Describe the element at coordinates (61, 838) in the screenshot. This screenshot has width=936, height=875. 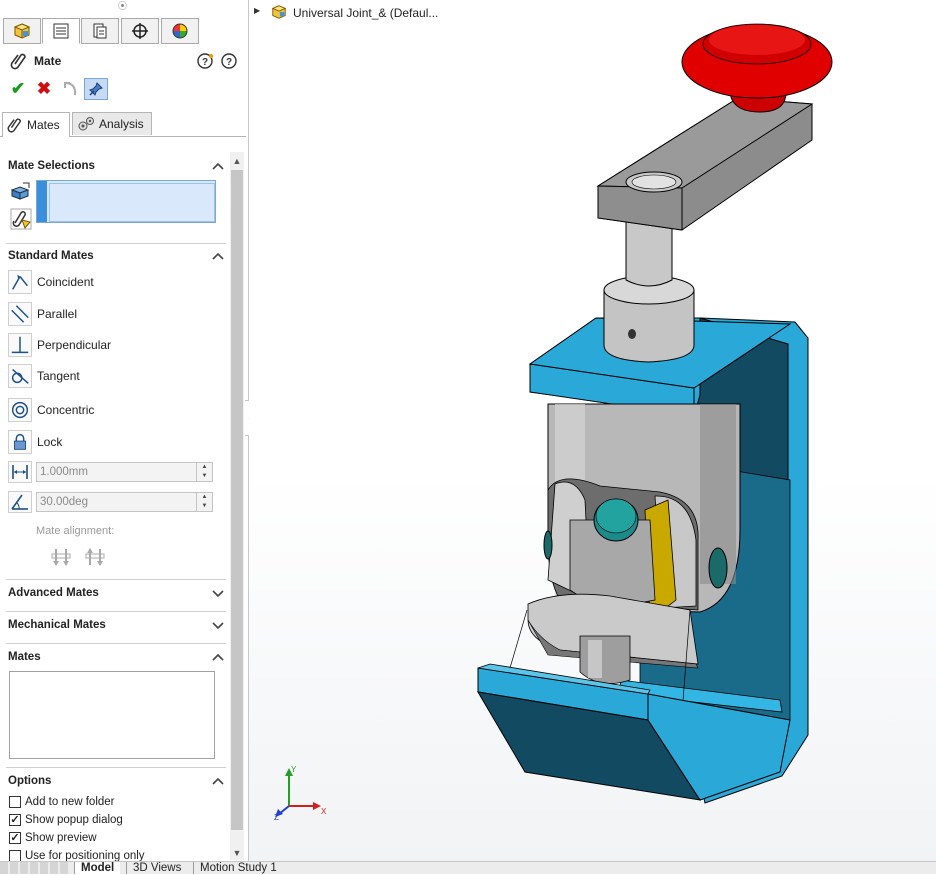
I see `option-label: Show preview` at that location.